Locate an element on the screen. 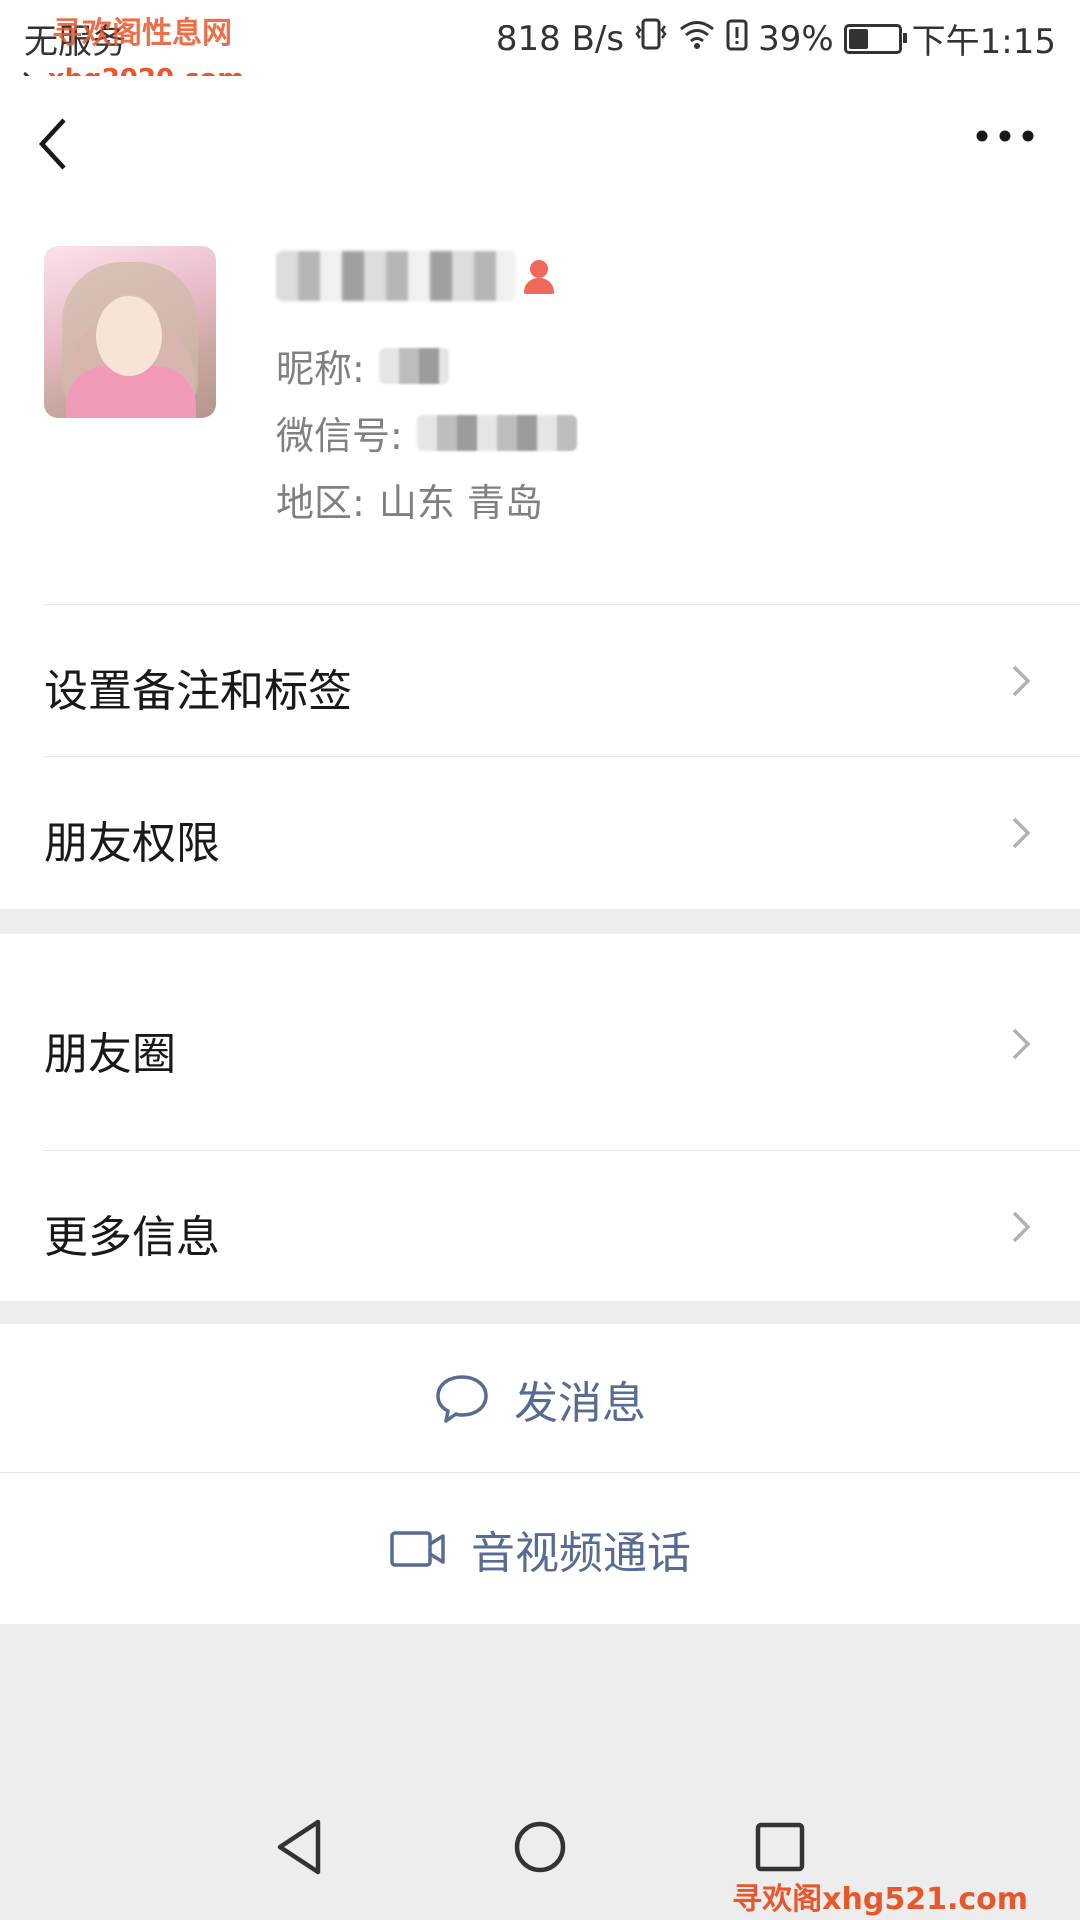 Image resolution: width=1080 pixels, height=1920 pixels. watermark-top: 寻欢阁性息网 is located at coordinates (142, 33).